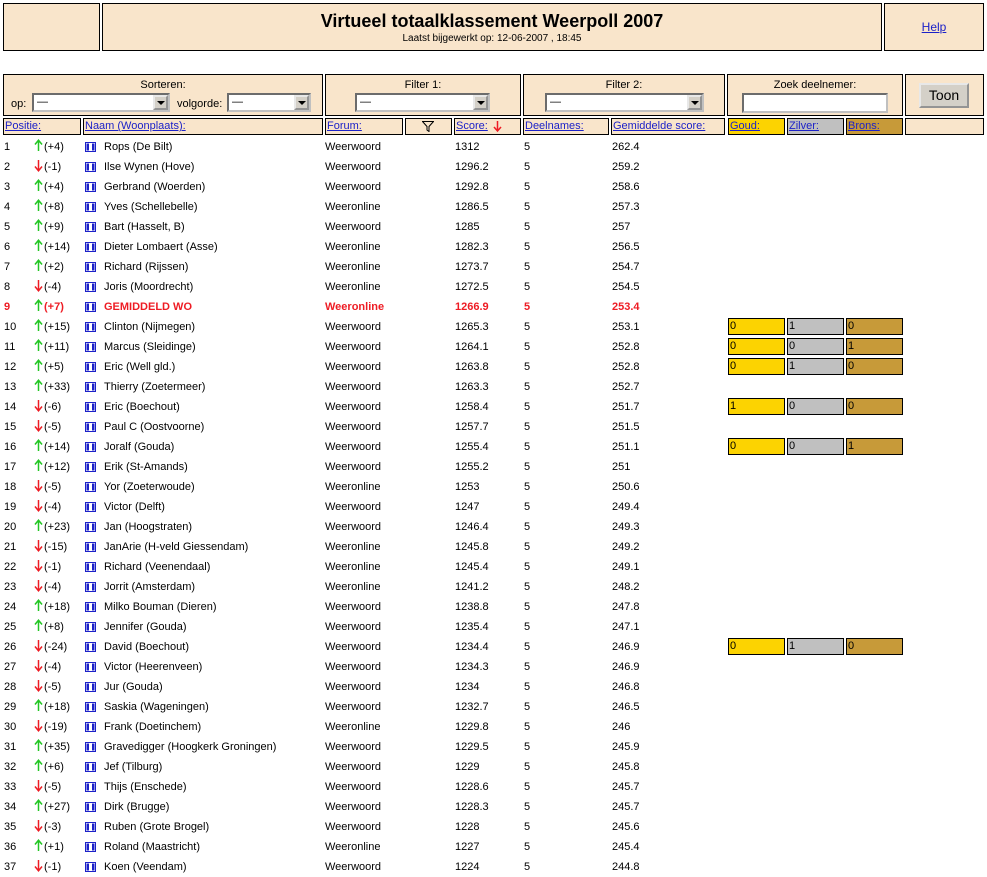 This screenshot has height=877, width=987. Describe the element at coordinates (153, 667) in the screenshot. I see `row-name: Victor (Heerenveen)` at that location.